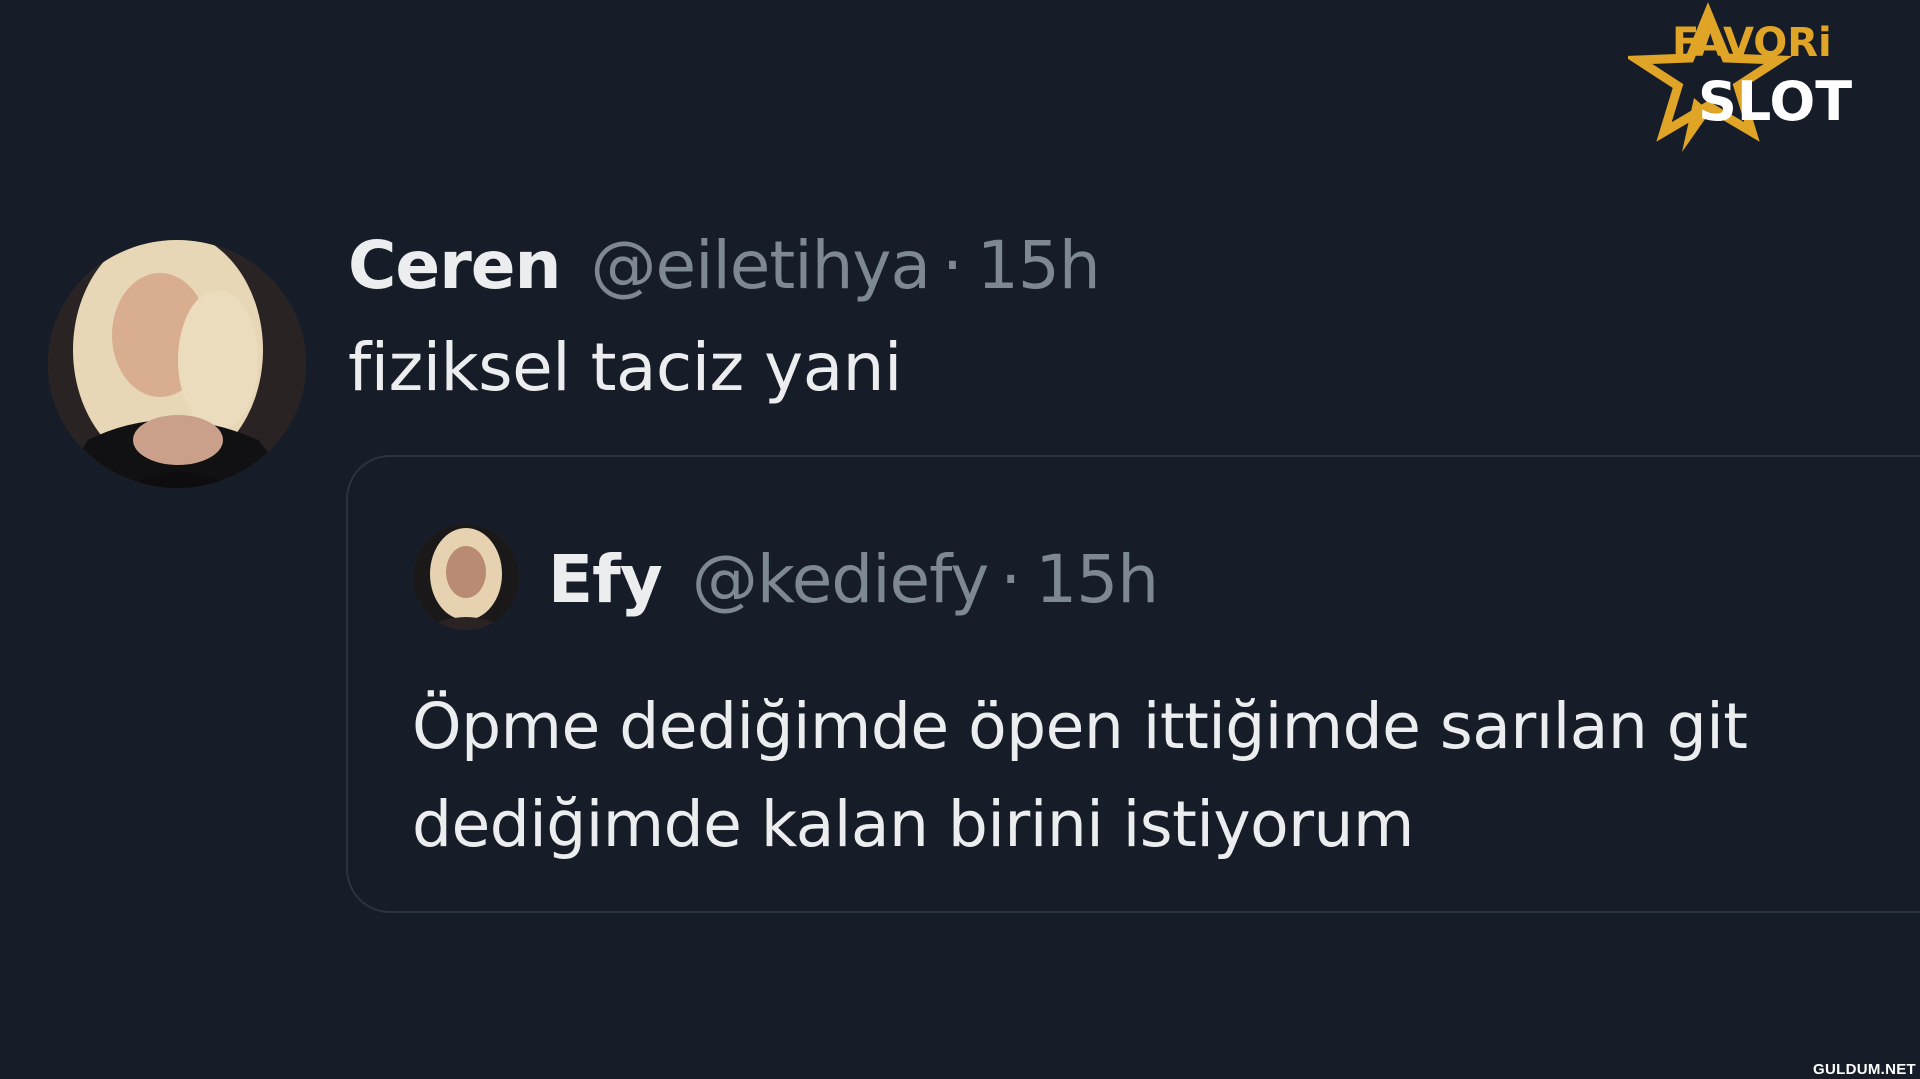 The height and width of the screenshot is (1079, 1920). I want to click on author-avatar, so click(177, 364).